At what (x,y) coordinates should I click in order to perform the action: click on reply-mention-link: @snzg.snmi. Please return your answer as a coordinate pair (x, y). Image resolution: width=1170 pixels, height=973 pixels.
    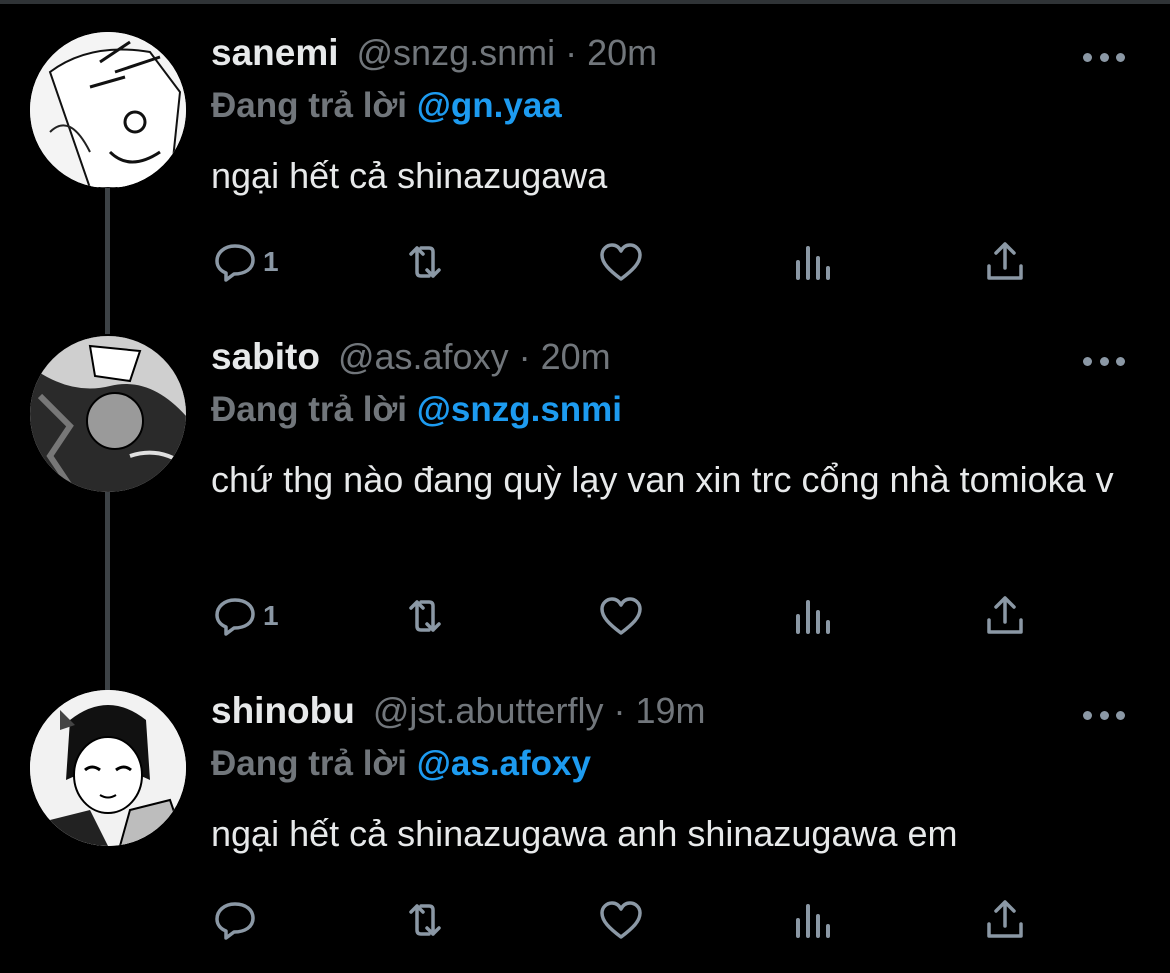
    Looking at the image, I should click on (519, 409).